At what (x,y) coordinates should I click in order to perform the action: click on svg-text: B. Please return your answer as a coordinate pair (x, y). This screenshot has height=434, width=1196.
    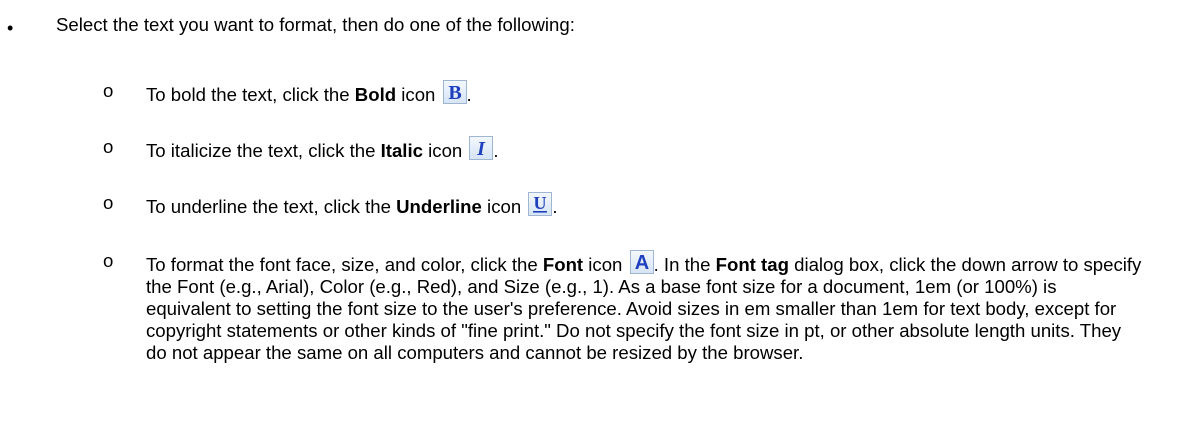
    Looking at the image, I should click on (454, 93).